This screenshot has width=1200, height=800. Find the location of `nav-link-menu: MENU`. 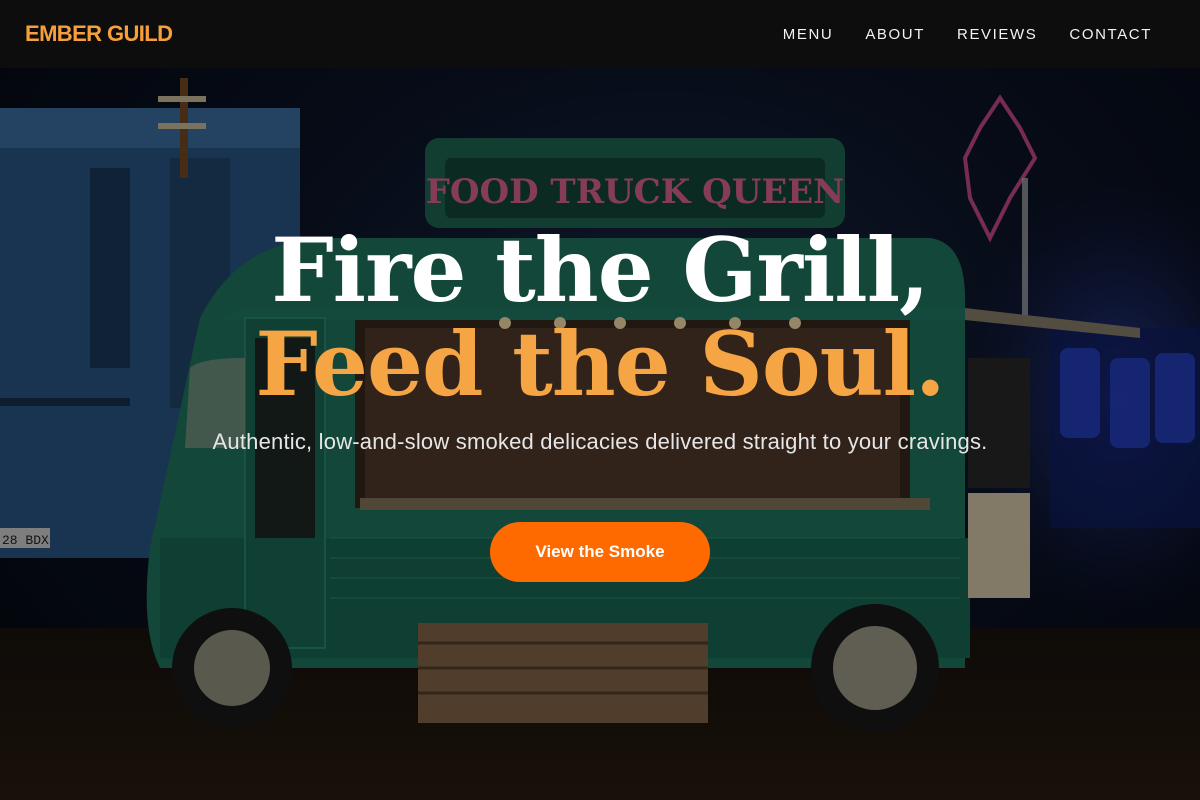

nav-link-menu: MENU is located at coordinates (808, 34).